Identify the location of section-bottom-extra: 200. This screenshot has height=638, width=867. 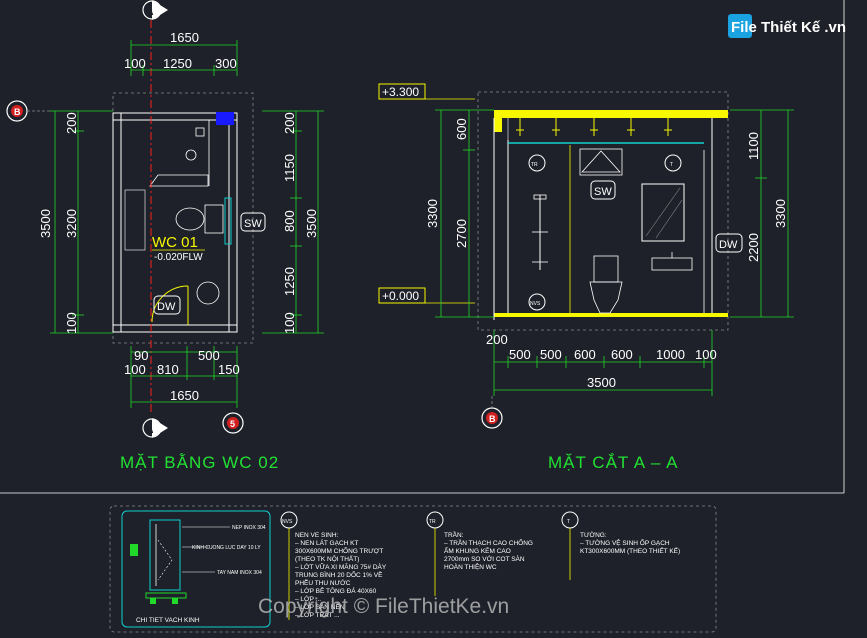
(497, 339).